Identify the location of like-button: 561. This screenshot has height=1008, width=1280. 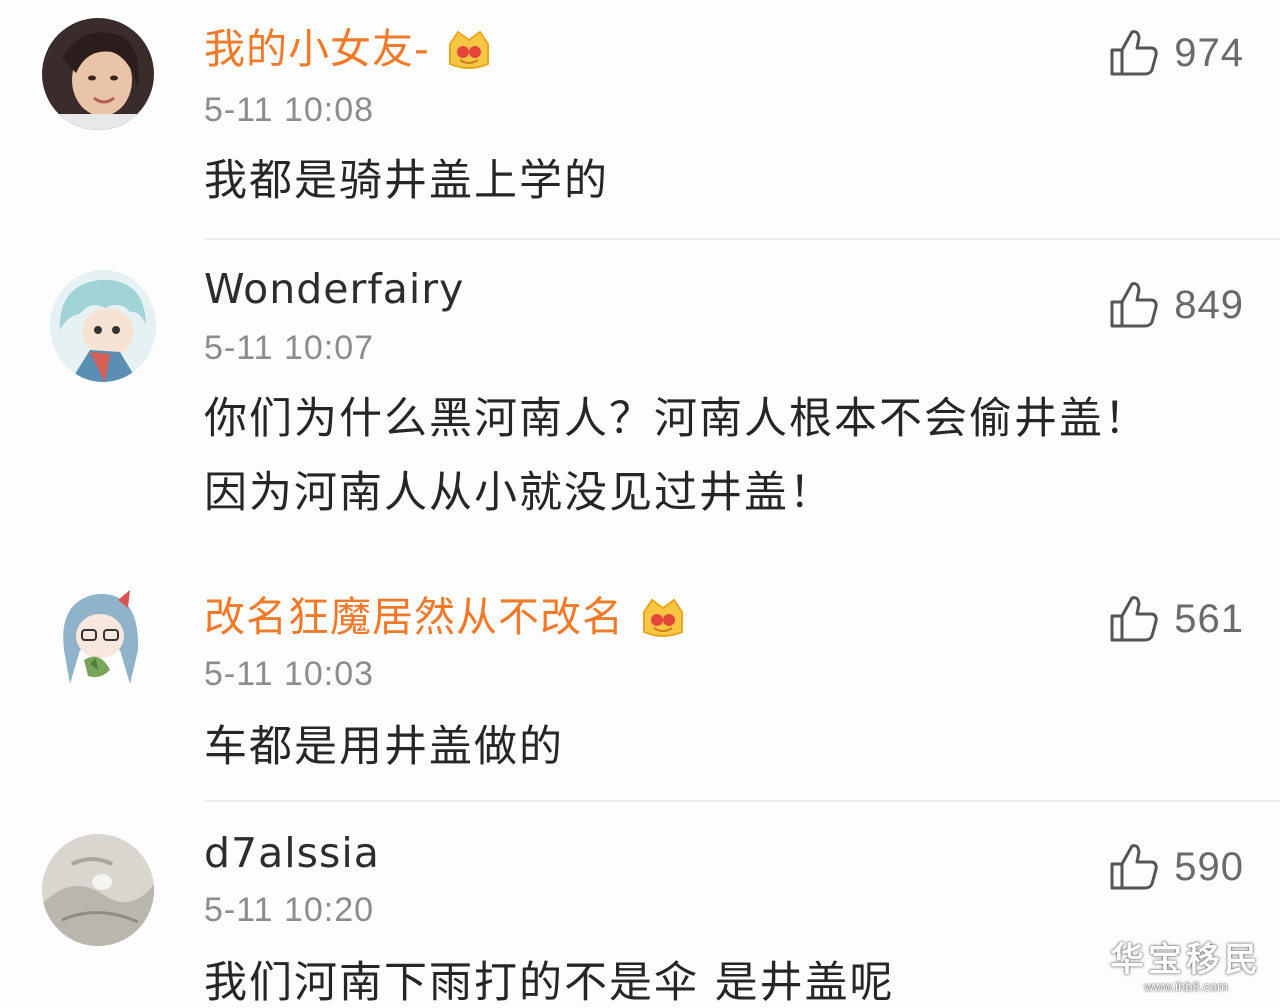
(1176, 619).